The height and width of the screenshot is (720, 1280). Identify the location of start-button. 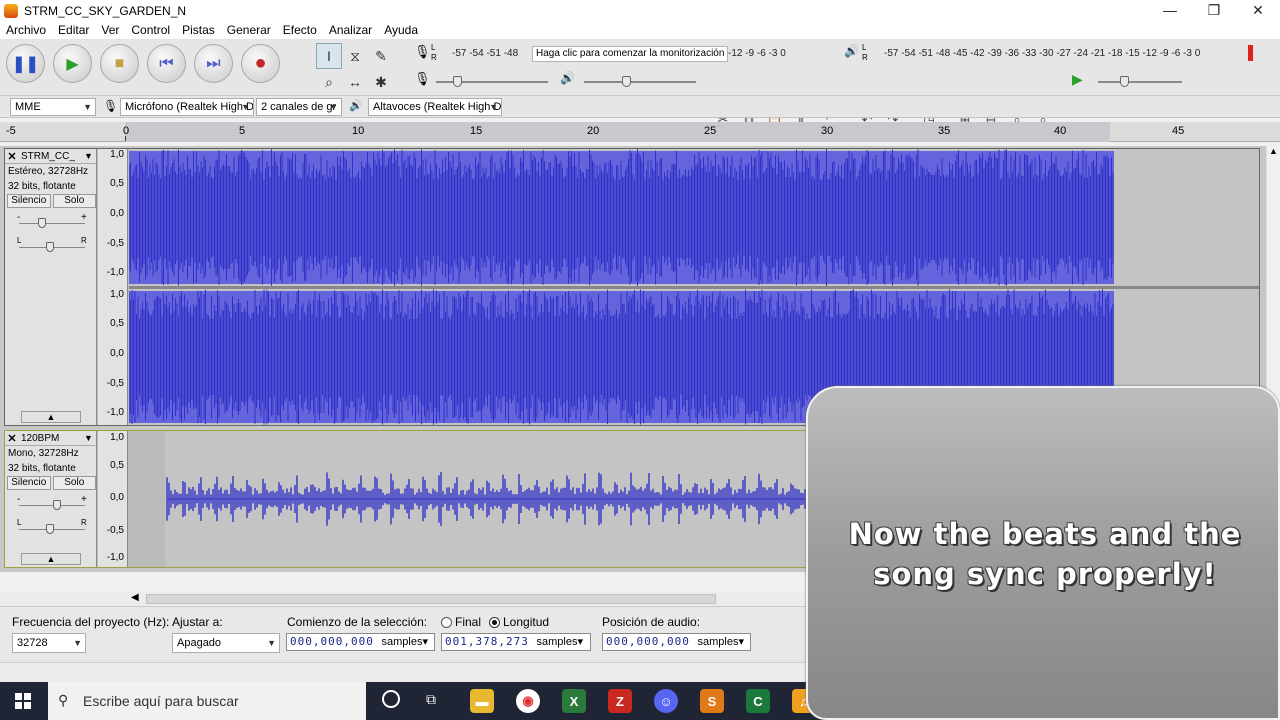
(23, 701).